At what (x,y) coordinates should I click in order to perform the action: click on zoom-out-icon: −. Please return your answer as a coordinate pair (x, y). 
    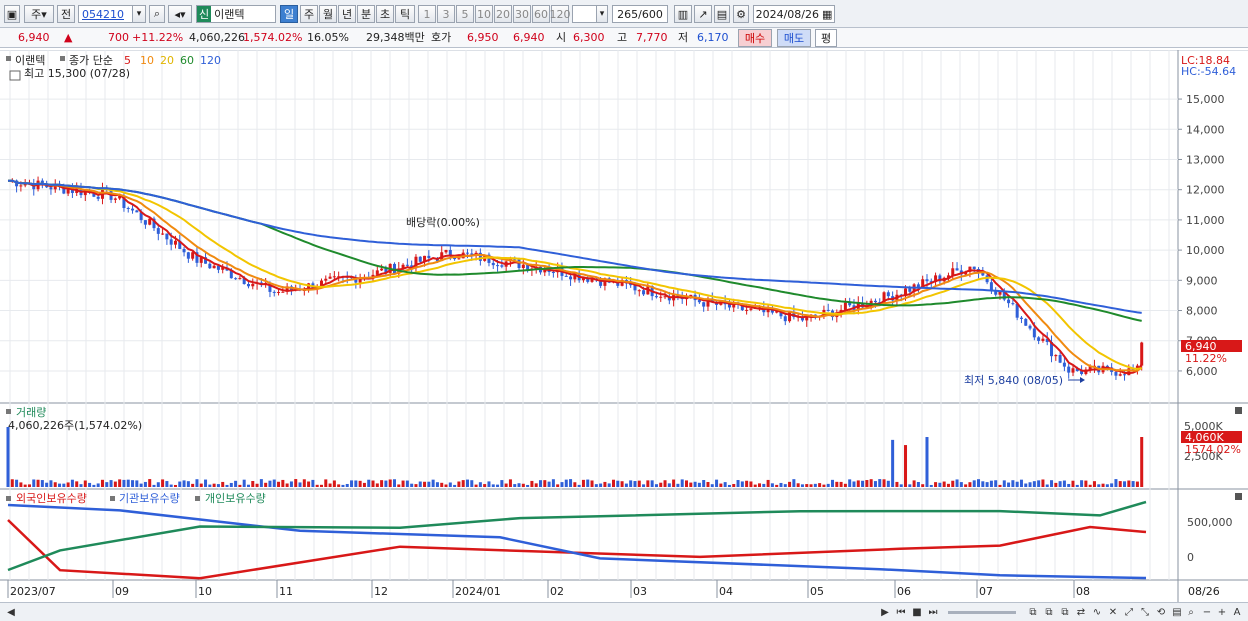
    Looking at the image, I should click on (1207, 612).